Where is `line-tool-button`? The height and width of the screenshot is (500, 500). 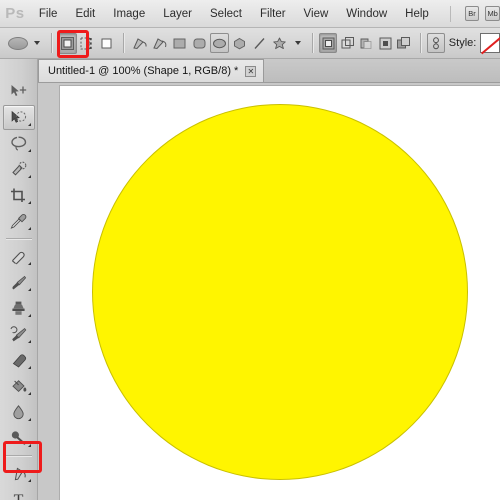
line-tool-button is located at coordinates (259, 43).